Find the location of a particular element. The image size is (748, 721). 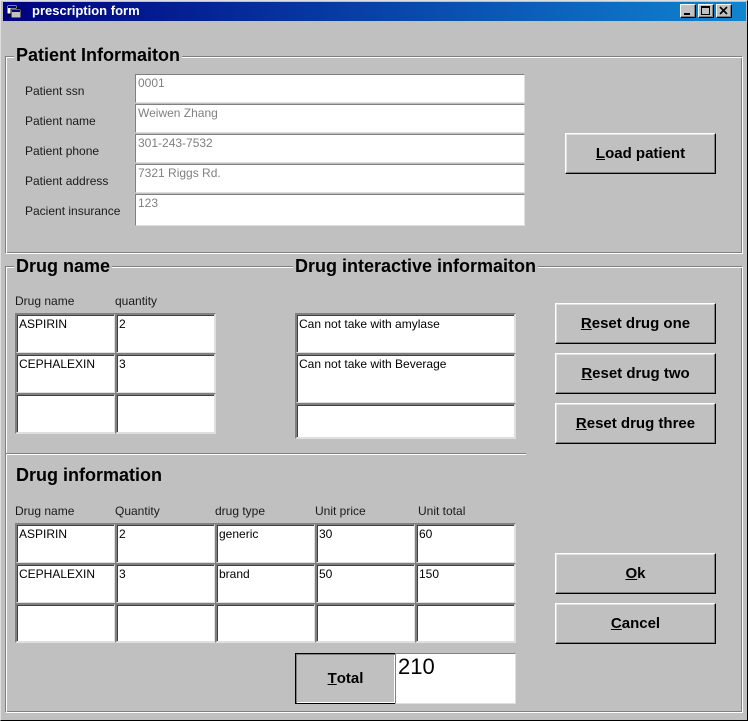

drug-quantity-cell: 3 is located at coordinates (165, 373).